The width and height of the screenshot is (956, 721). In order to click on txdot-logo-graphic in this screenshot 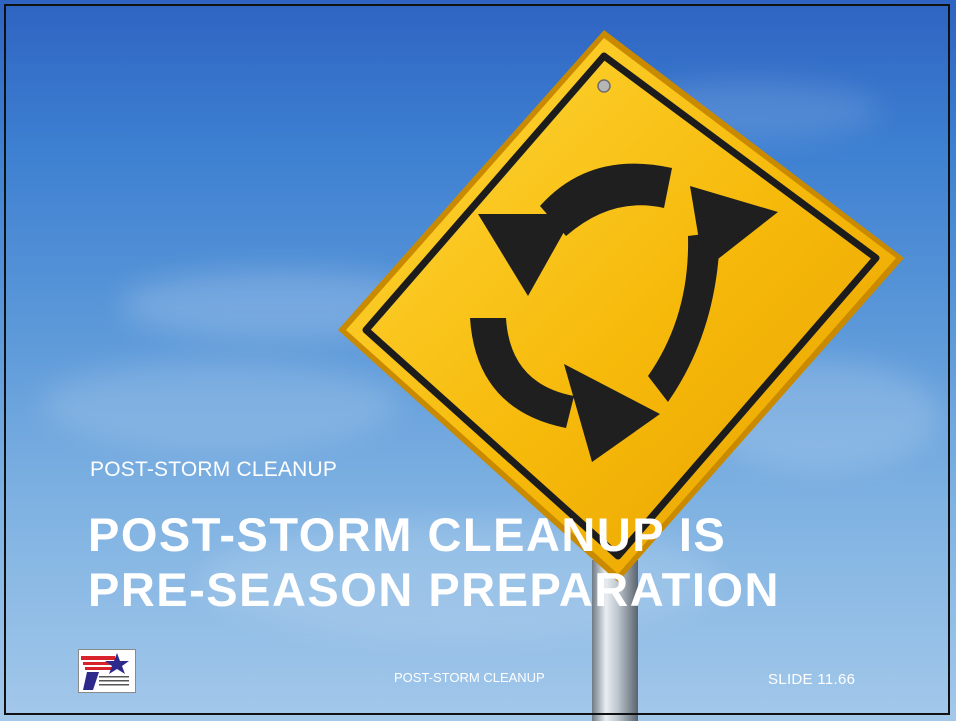, I will do `click(105, 671)`.